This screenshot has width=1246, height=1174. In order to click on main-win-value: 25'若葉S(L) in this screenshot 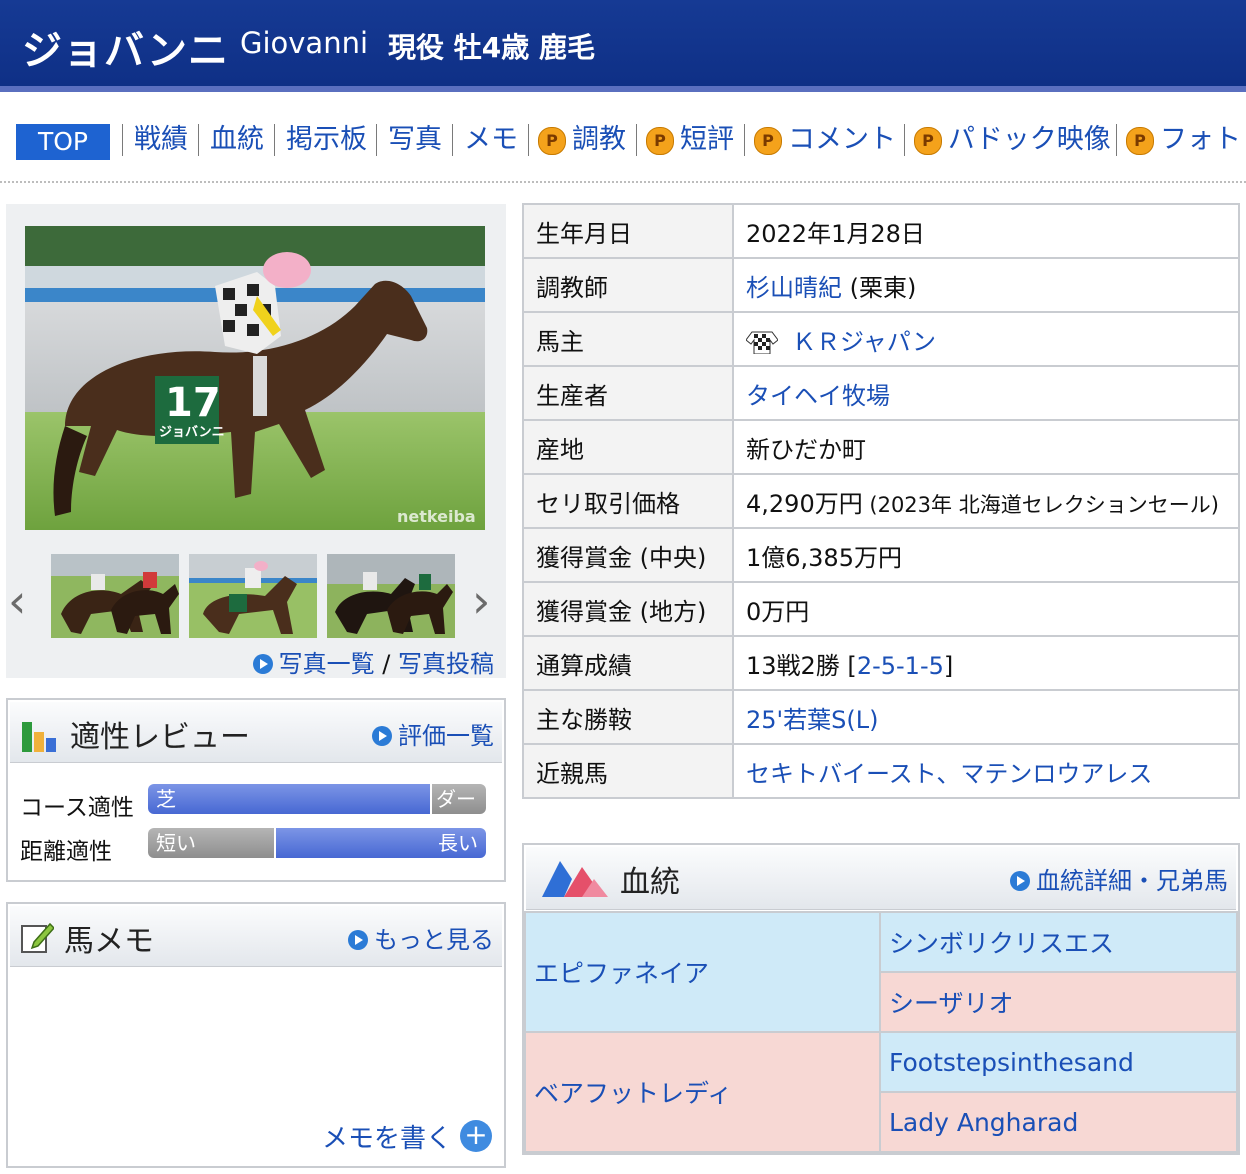, I will do `click(986, 717)`.